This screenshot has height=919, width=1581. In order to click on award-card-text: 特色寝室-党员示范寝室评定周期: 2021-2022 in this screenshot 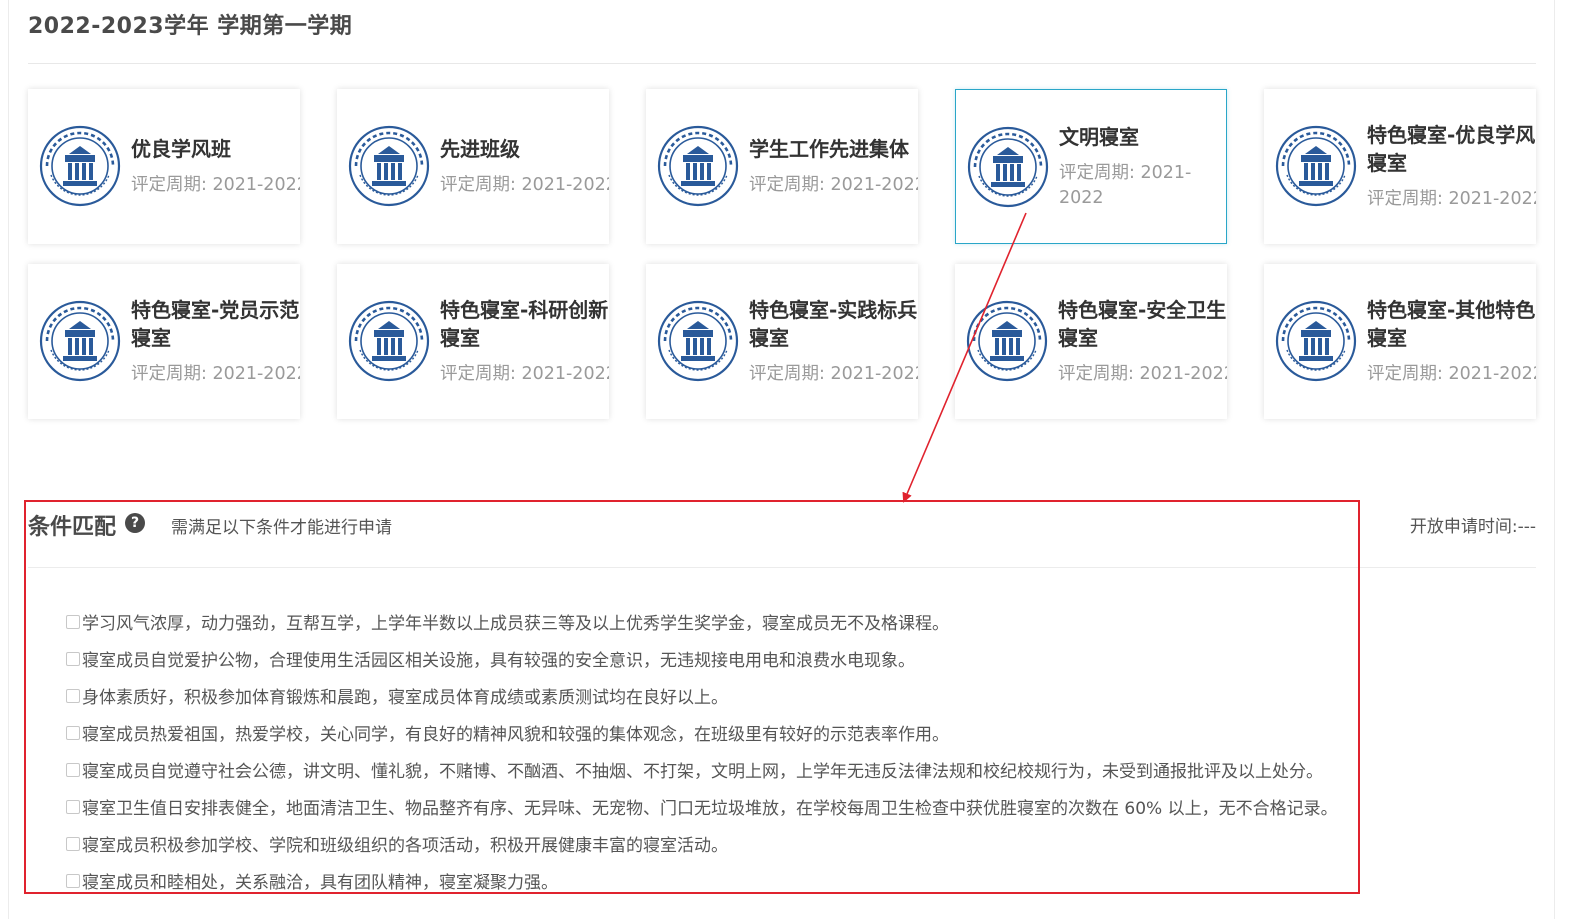, I will do `click(215, 341)`.